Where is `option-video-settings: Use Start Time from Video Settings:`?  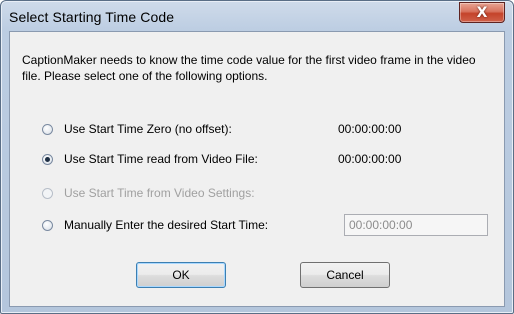 option-video-settings: Use Start Time from Video Settings: is located at coordinates (148, 193).